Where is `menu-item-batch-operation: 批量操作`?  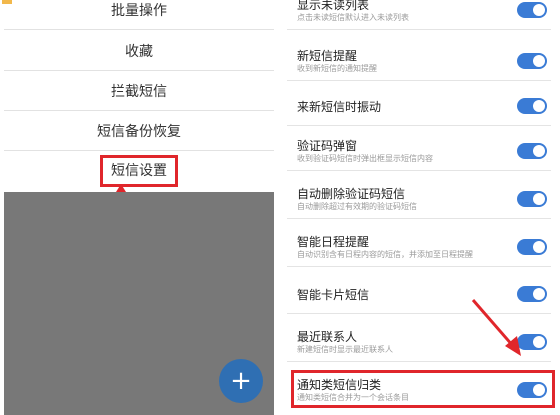 menu-item-batch-operation: 批量操作 is located at coordinates (139, 15).